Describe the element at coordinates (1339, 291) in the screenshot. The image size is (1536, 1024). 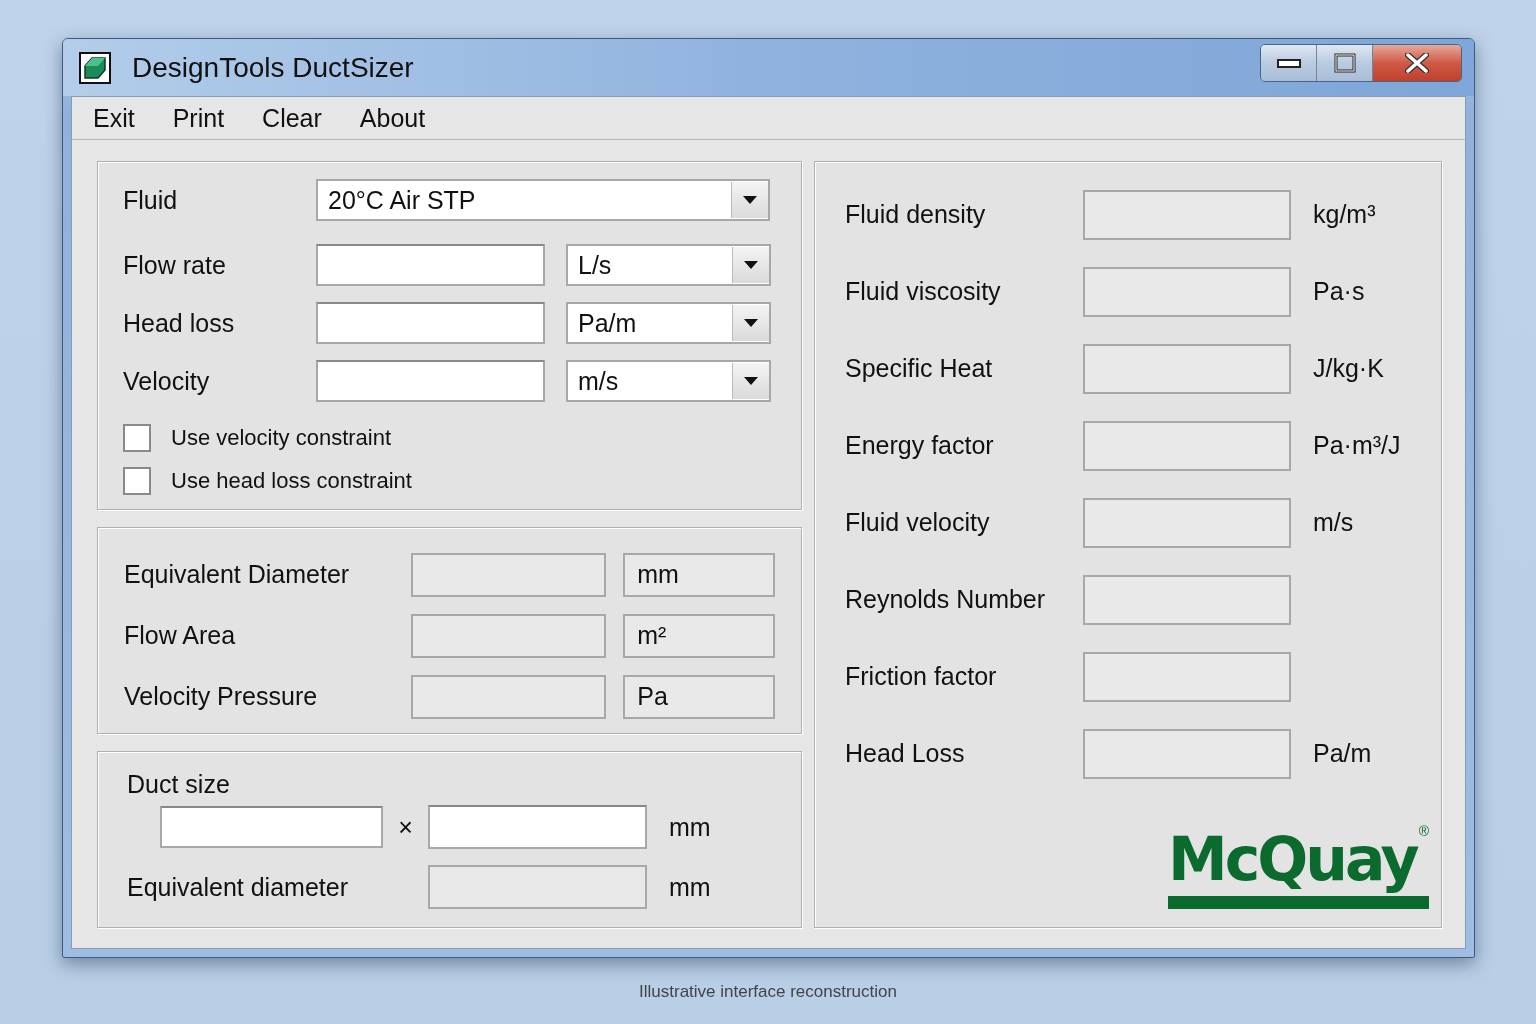
I see `unit-label: Pa·s` at that location.